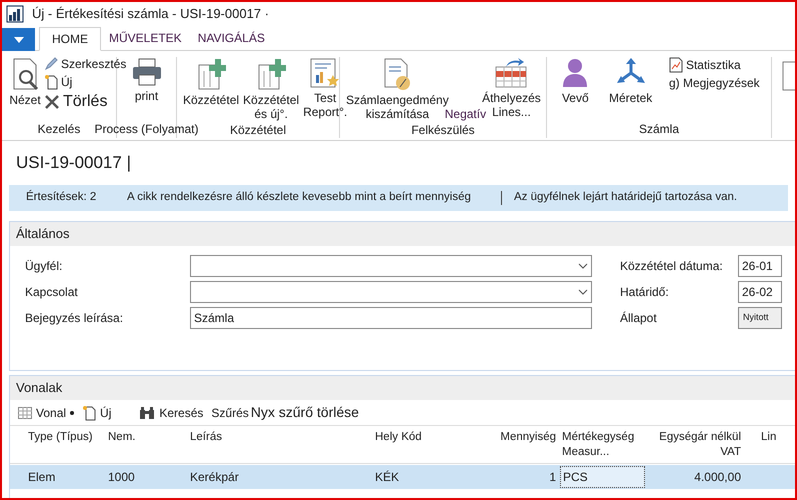  What do you see at coordinates (675, 65) in the screenshot?
I see `chart-document-icon` at bounding box center [675, 65].